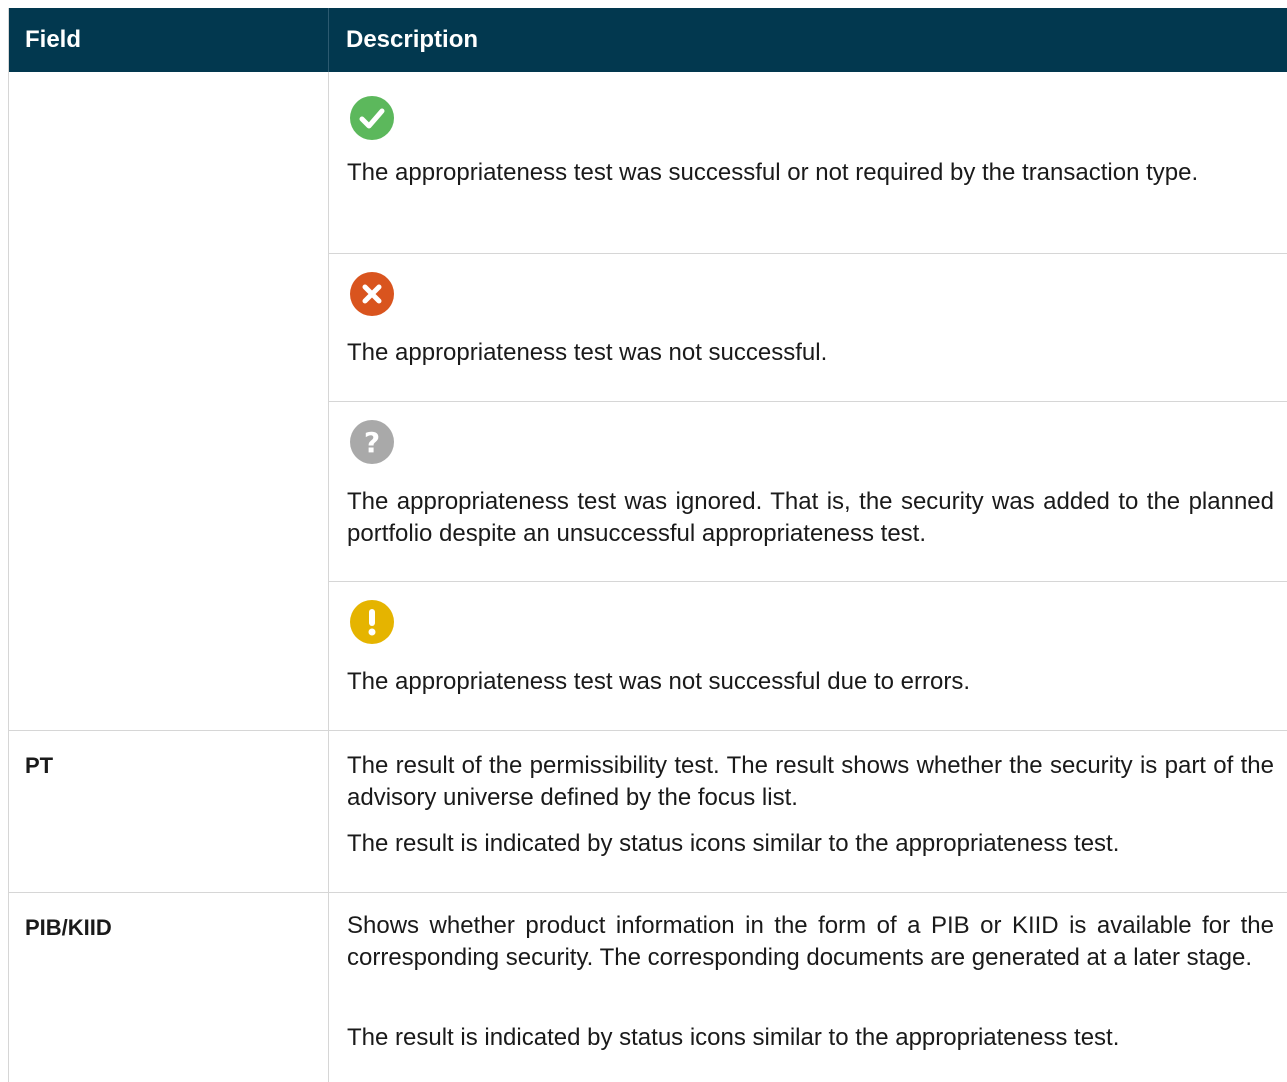  What do you see at coordinates (53, 39) in the screenshot?
I see `column-header-field: Field` at bounding box center [53, 39].